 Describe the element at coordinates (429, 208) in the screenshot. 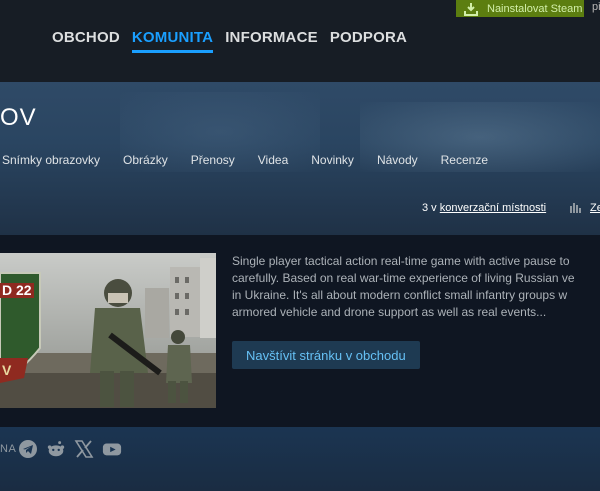

I see `chat-count: 3 v` at that location.